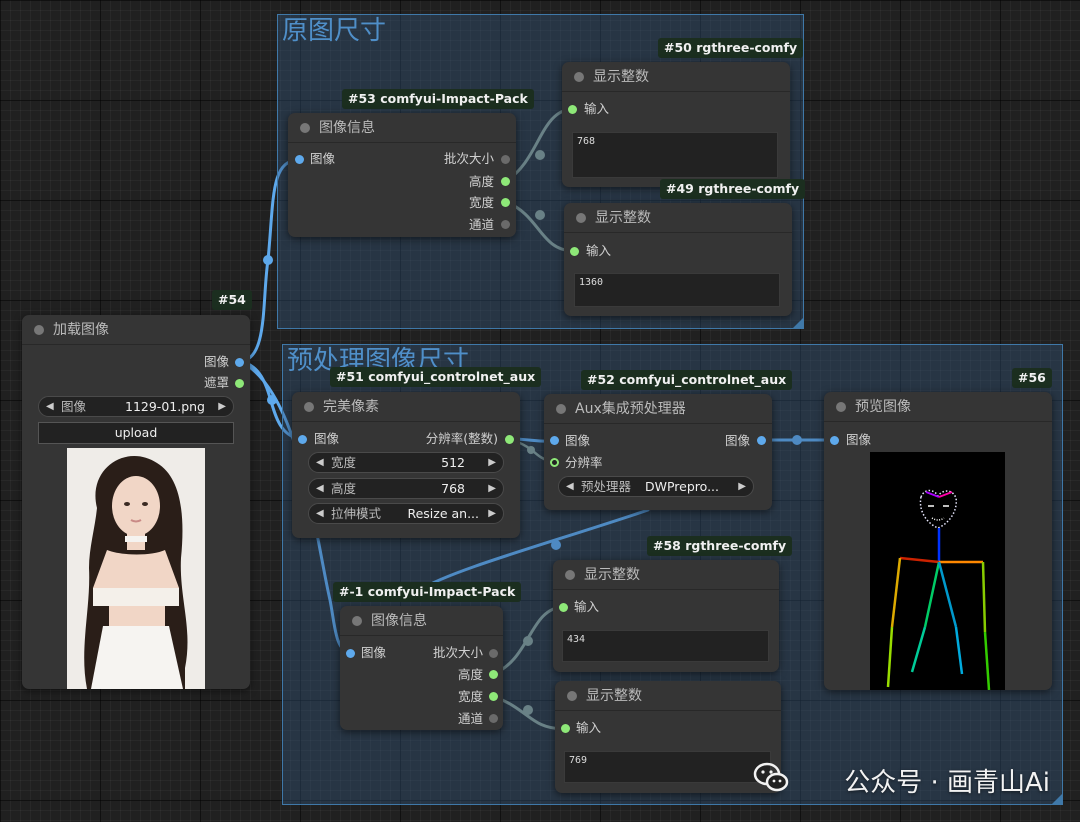 Image resolution: width=1080 pixels, height=822 pixels. I want to click on node-header: 加载图像, so click(136, 330).